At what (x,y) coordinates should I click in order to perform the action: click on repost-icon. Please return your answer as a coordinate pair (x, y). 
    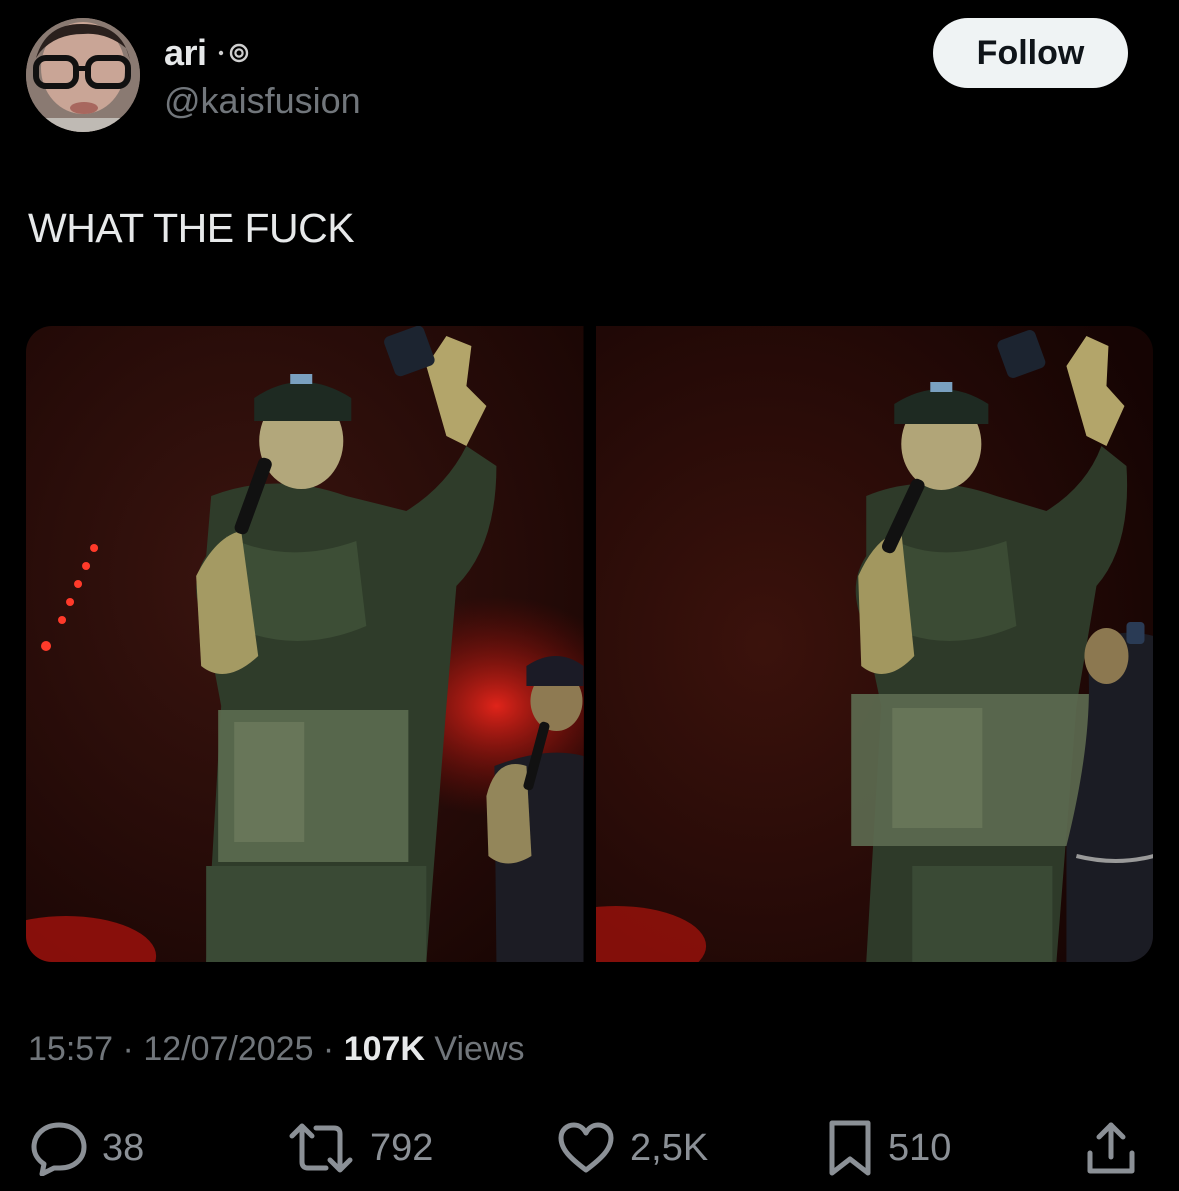
    Looking at the image, I should click on (321, 1148).